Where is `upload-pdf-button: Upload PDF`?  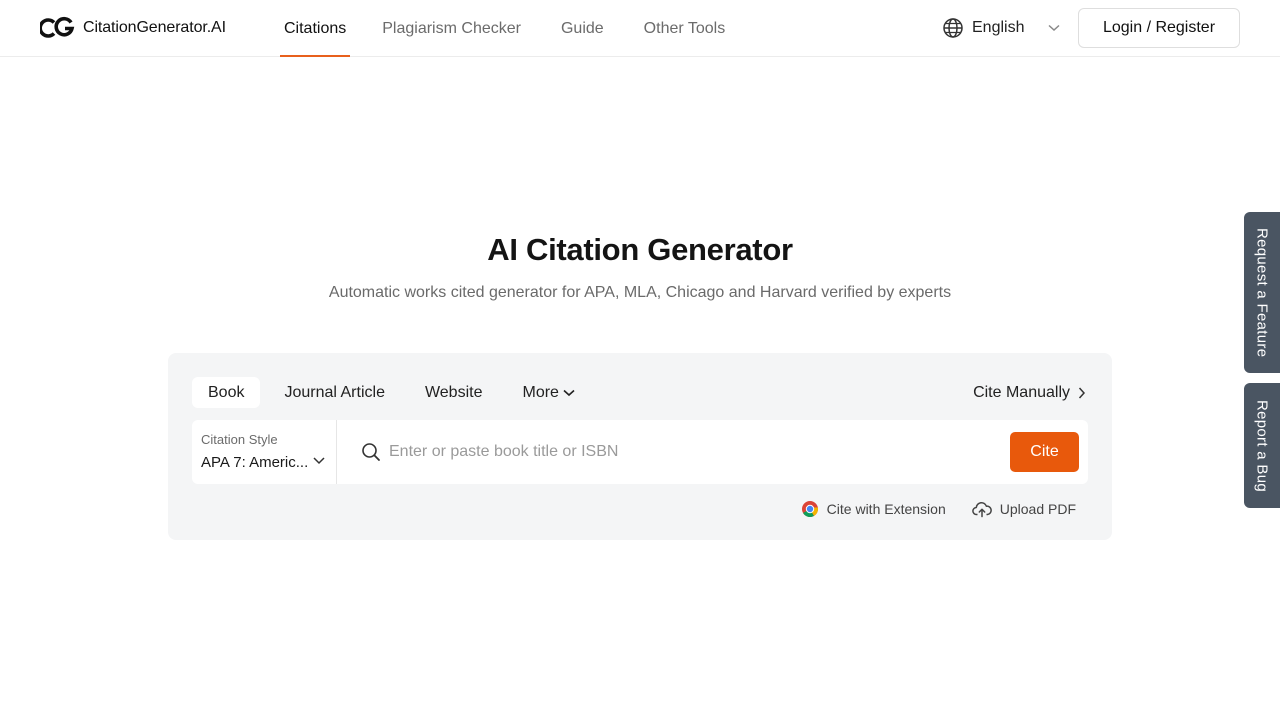 upload-pdf-button: Upload PDF is located at coordinates (1023, 509).